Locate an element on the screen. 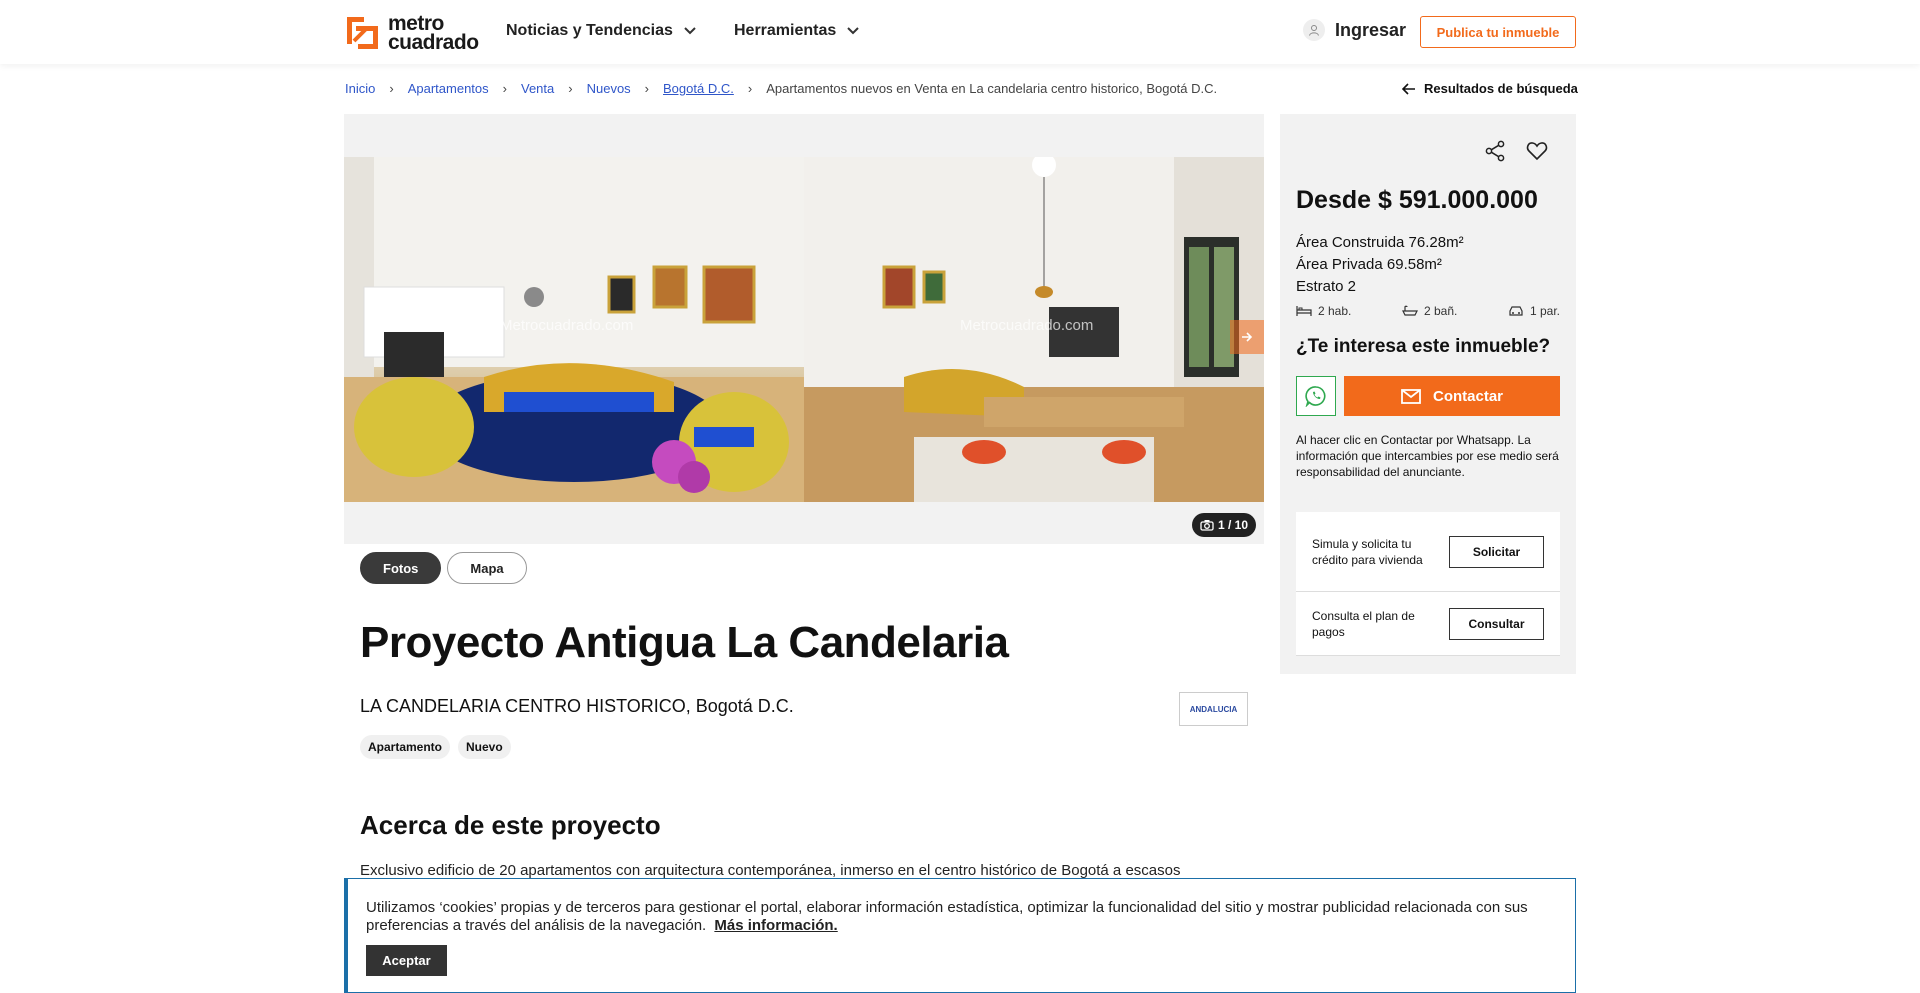  camera-icon is located at coordinates (1207, 525).